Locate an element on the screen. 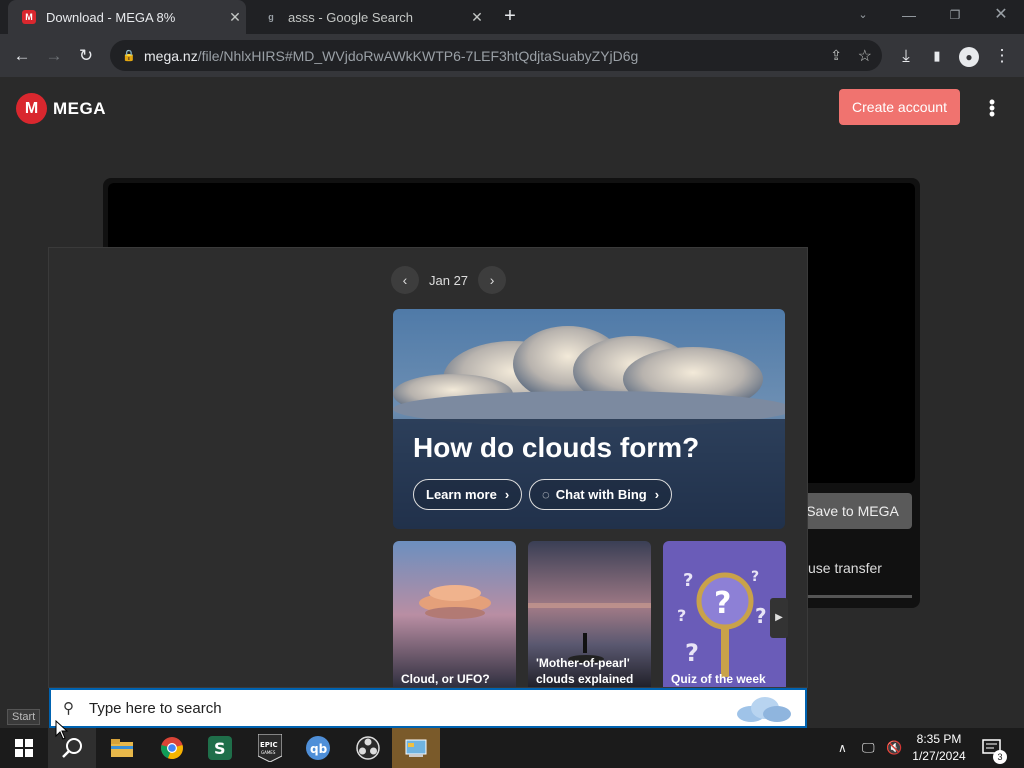 The image size is (1024, 768). bookmark-star-icon: ☆ is located at coordinates (865, 56).